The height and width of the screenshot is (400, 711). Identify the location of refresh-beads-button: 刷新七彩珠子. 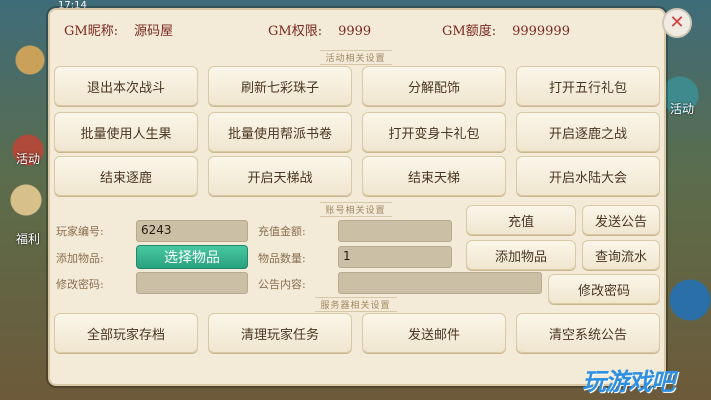
(280, 86).